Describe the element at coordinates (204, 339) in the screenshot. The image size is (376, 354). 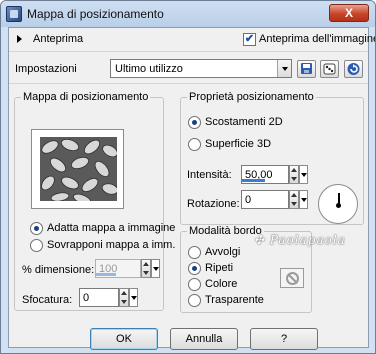
I see `cancel-button: Annulla` at that location.